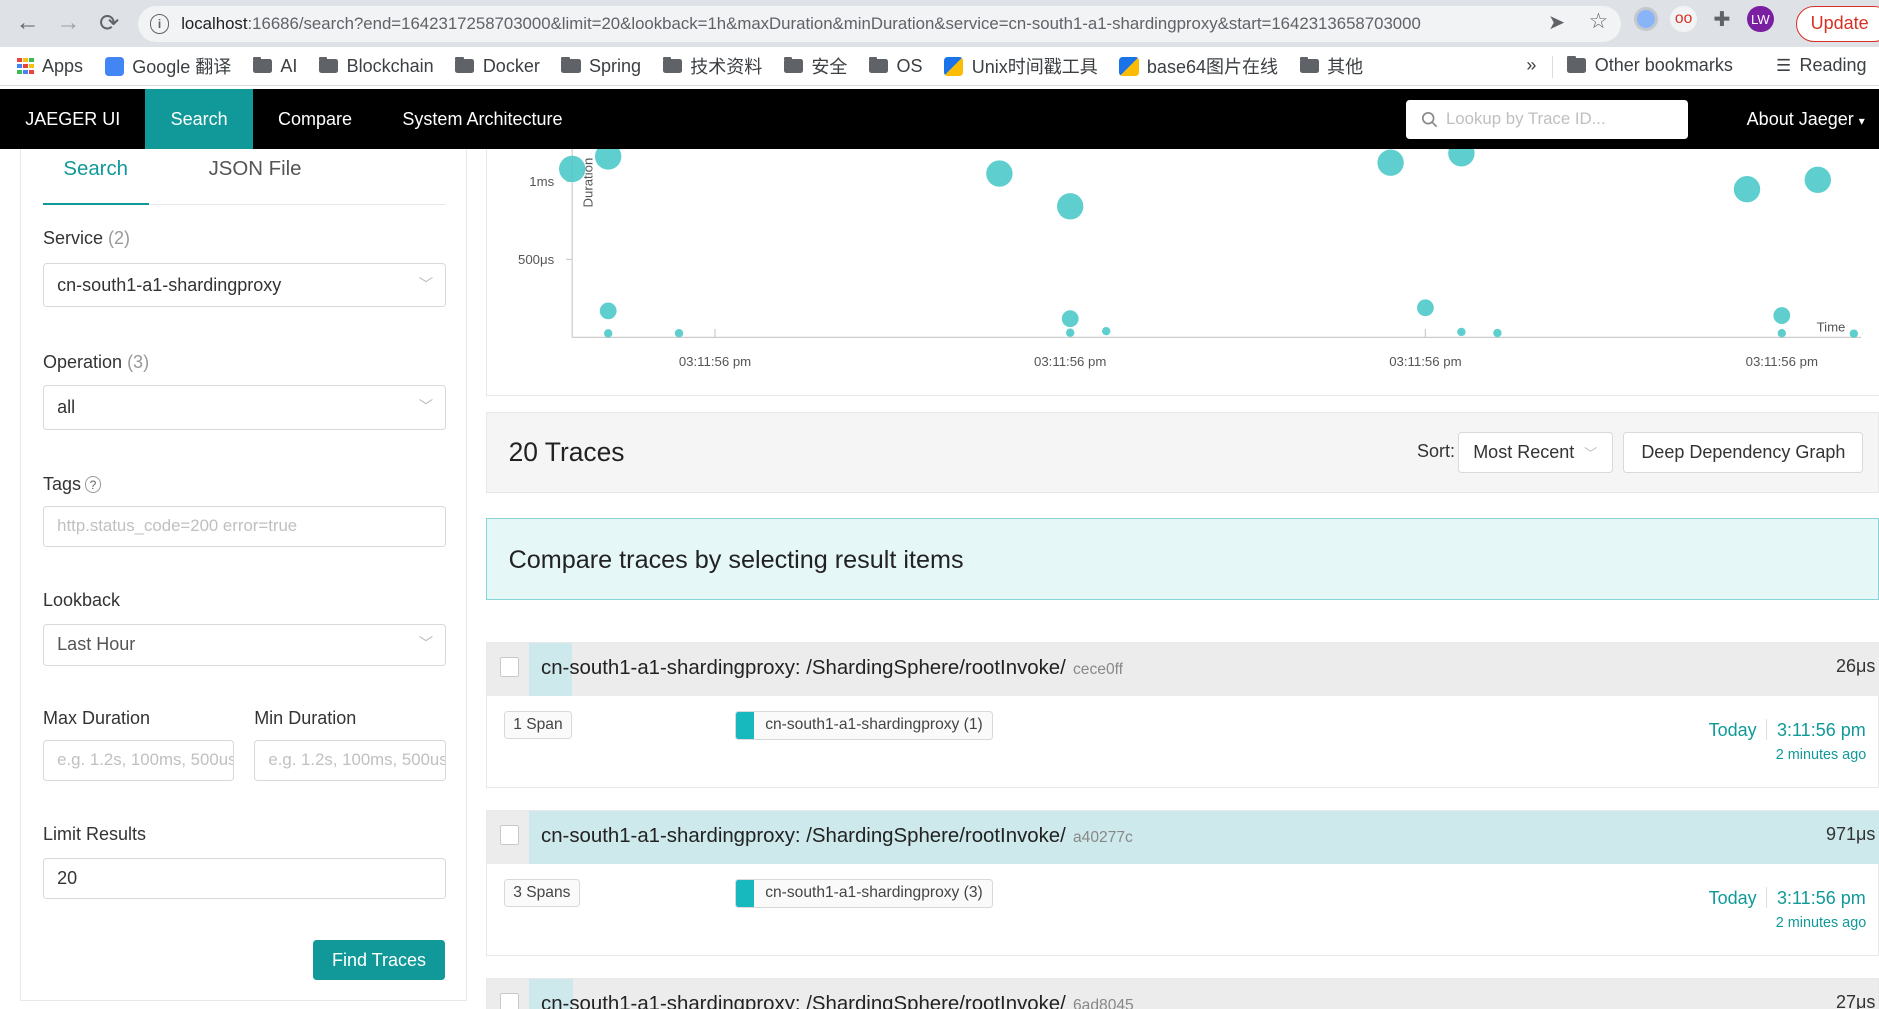  What do you see at coordinates (96, 717) in the screenshot?
I see `max-duration-label: Max Duration` at bounding box center [96, 717].